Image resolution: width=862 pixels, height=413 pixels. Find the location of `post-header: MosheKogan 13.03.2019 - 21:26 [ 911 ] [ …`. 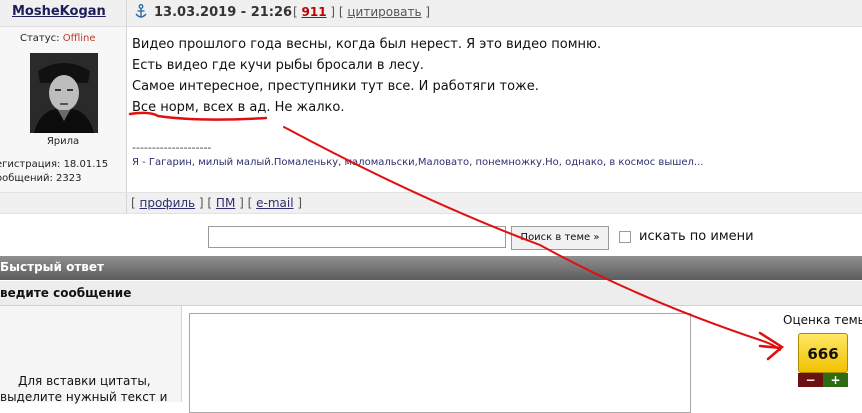

post-header: MosheKogan 13.03.2019 - 21:26 [ 911 ] [ … is located at coordinates (431, 13).